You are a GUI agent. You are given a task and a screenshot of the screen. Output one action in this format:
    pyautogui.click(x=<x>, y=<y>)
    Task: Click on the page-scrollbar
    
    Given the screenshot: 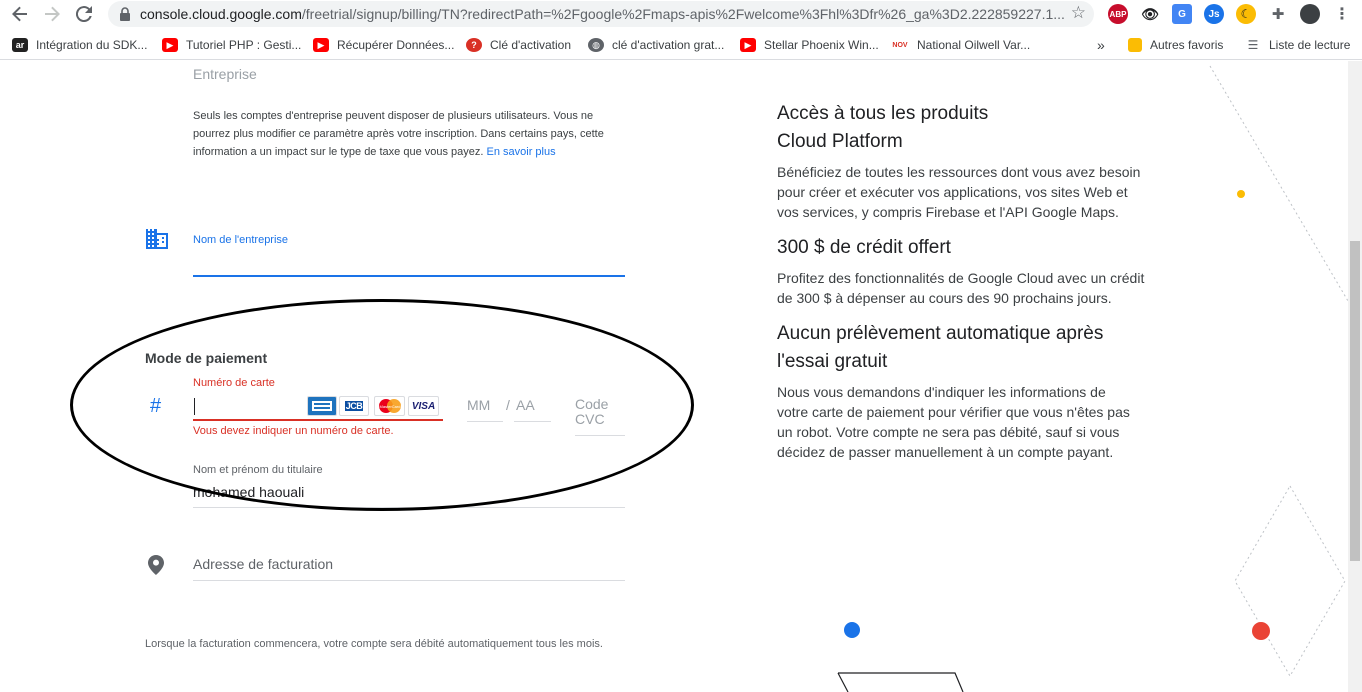 What is the action you would take?
    pyautogui.click(x=1355, y=376)
    